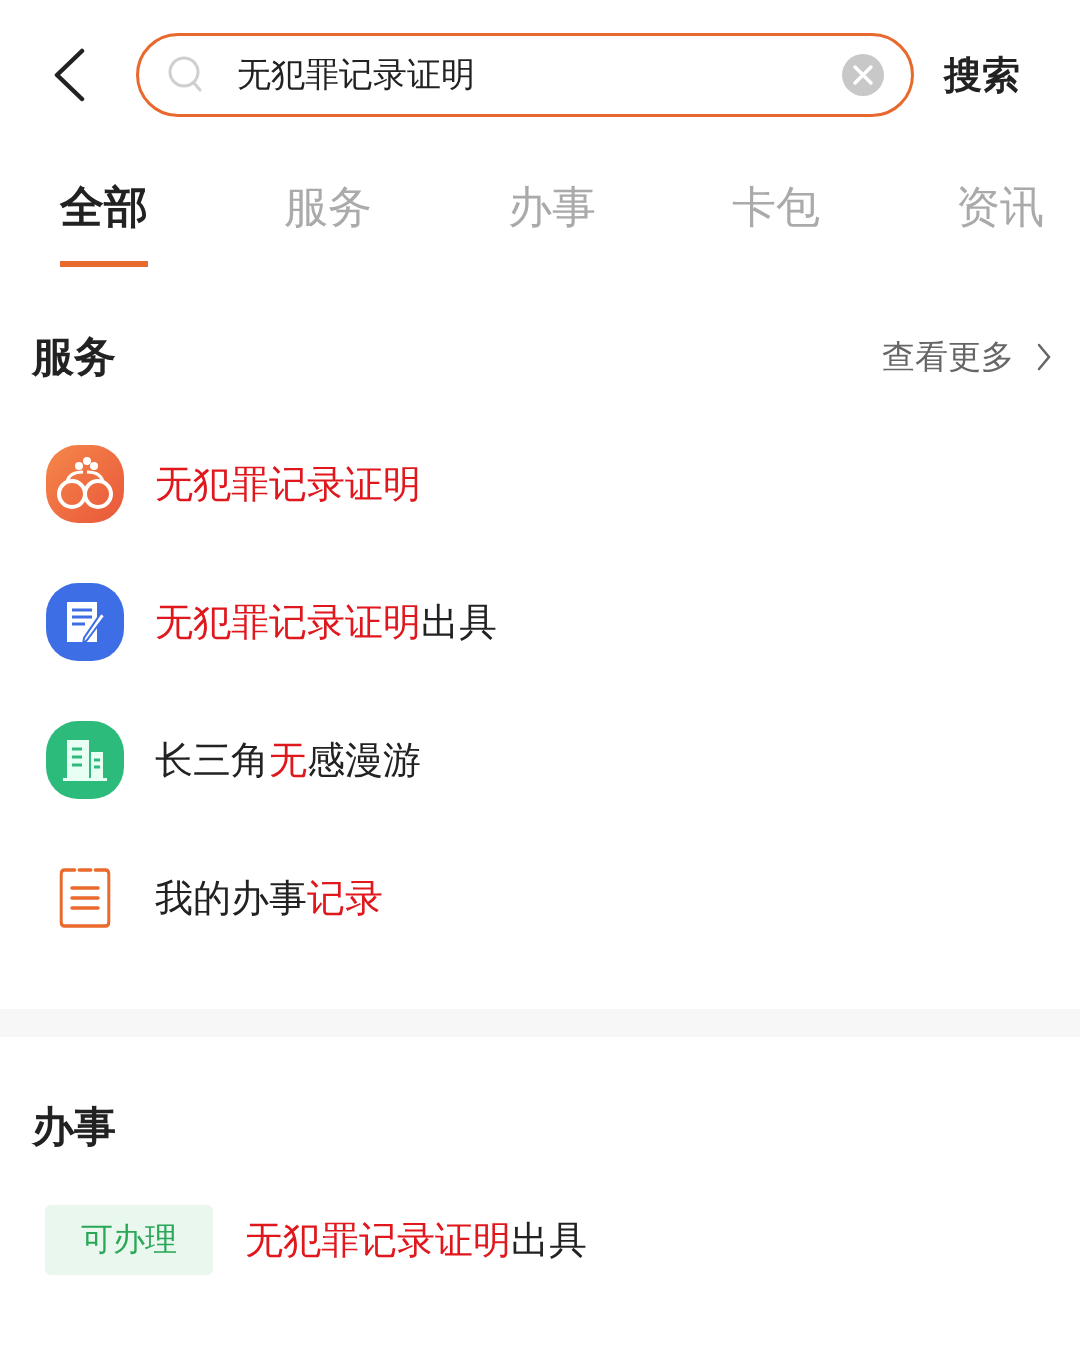 Image resolution: width=1080 pixels, height=1367 pixels. I want to click on search-button: 搜索, so click(982, 75).